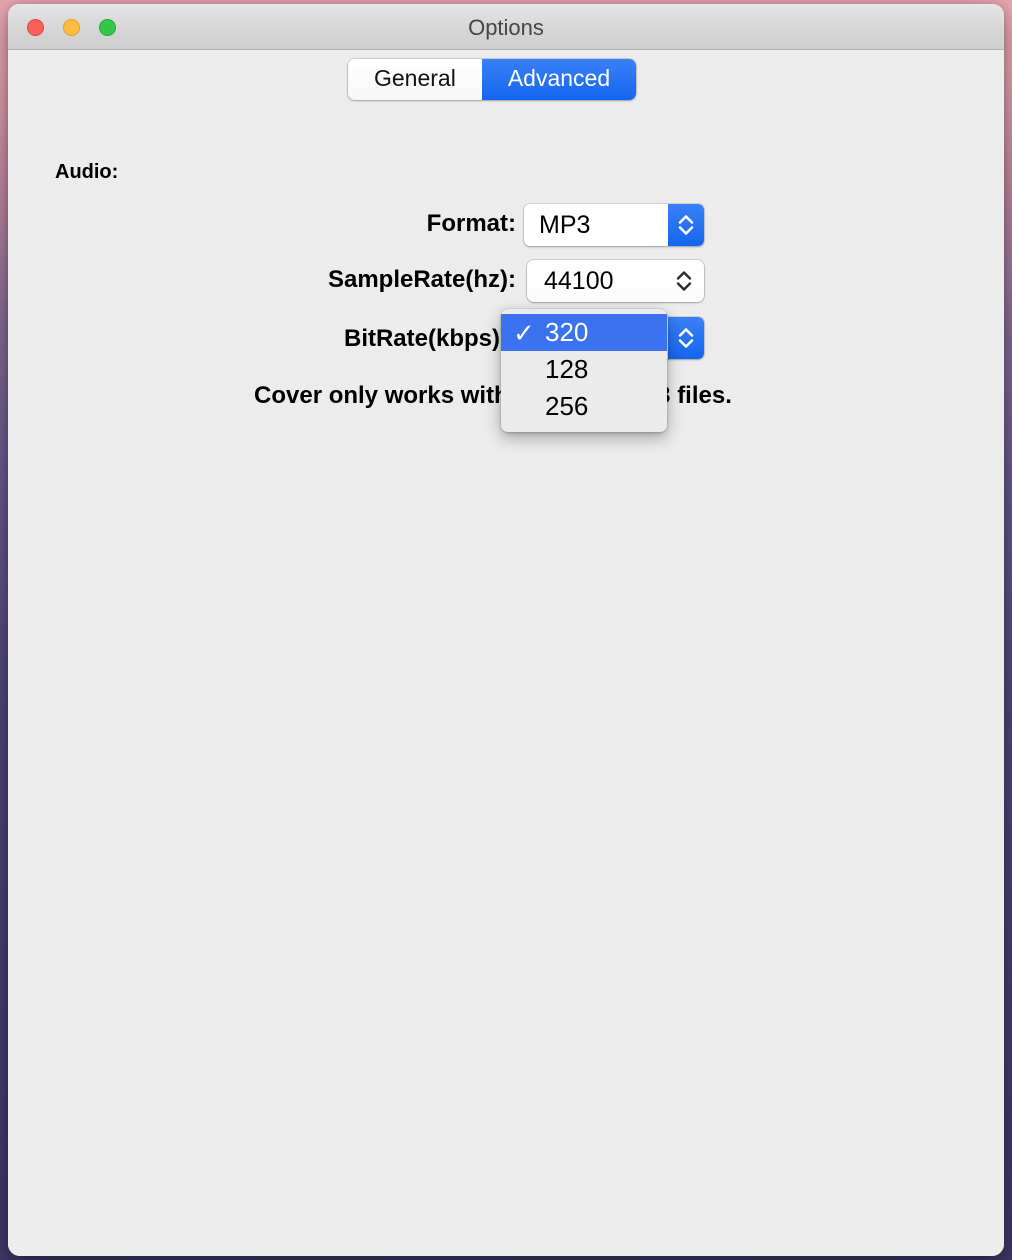 The image size is (1012, 1260). What do you see at coordinates (87, 172) in the screenshot?
I see `audio-section-label: Audio:` at bounding box center [87, 172].